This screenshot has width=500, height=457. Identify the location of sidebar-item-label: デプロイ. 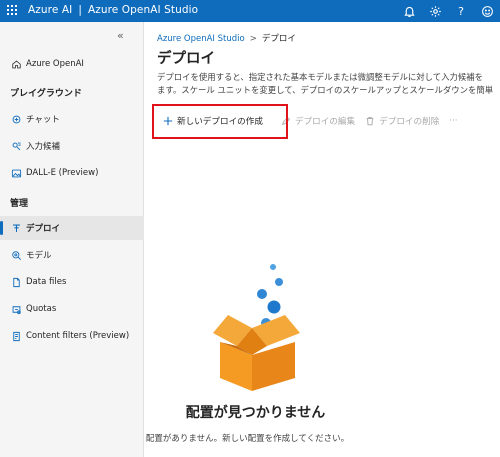
(43, 229).